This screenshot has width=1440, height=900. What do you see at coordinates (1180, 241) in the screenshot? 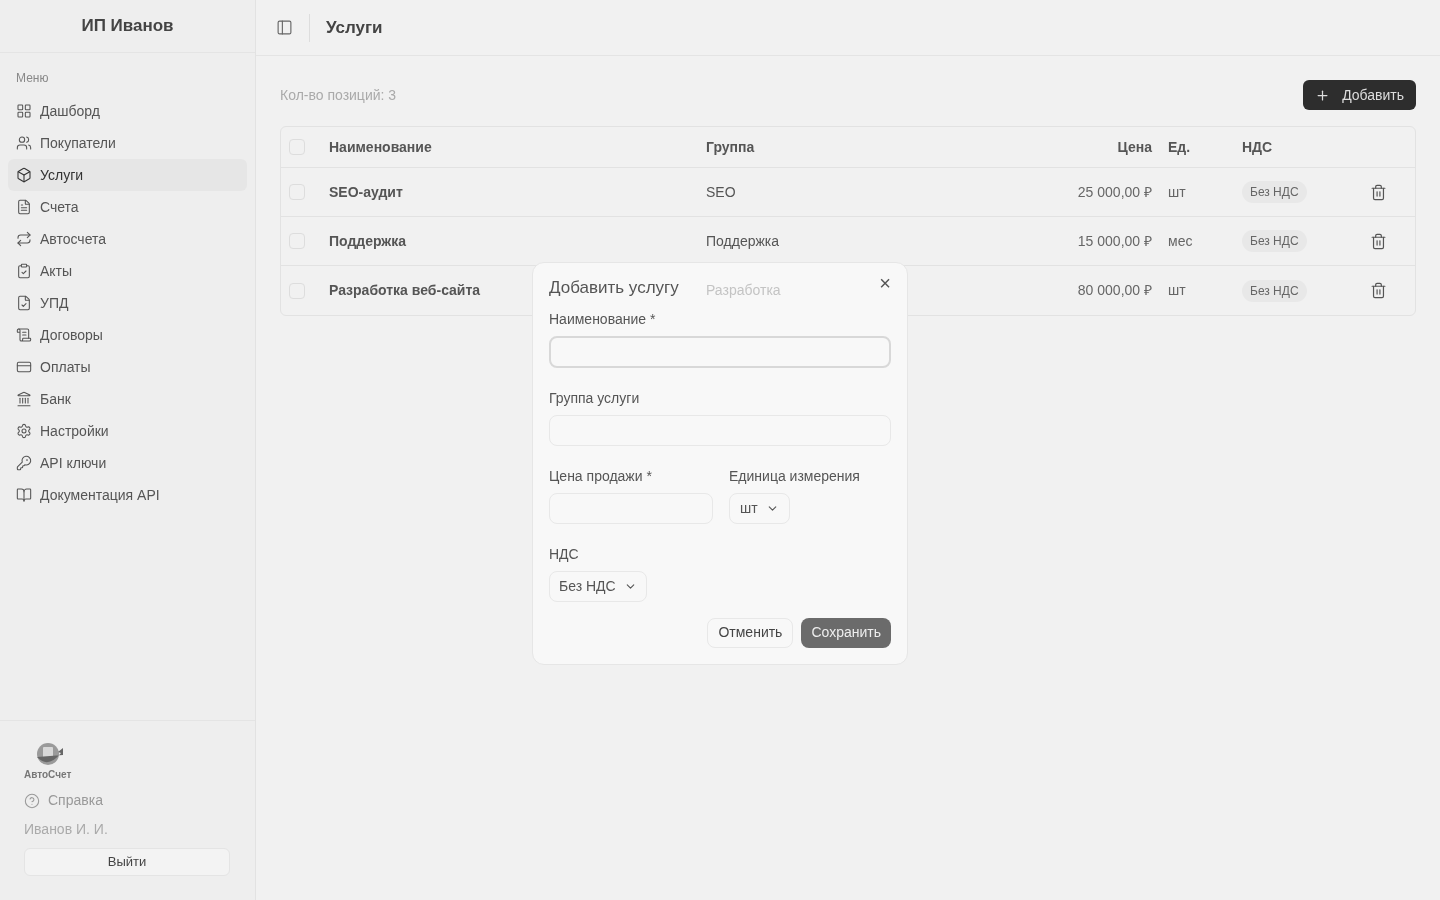
I see `table-cell-text: мес` at bounding box center [1180, 241].